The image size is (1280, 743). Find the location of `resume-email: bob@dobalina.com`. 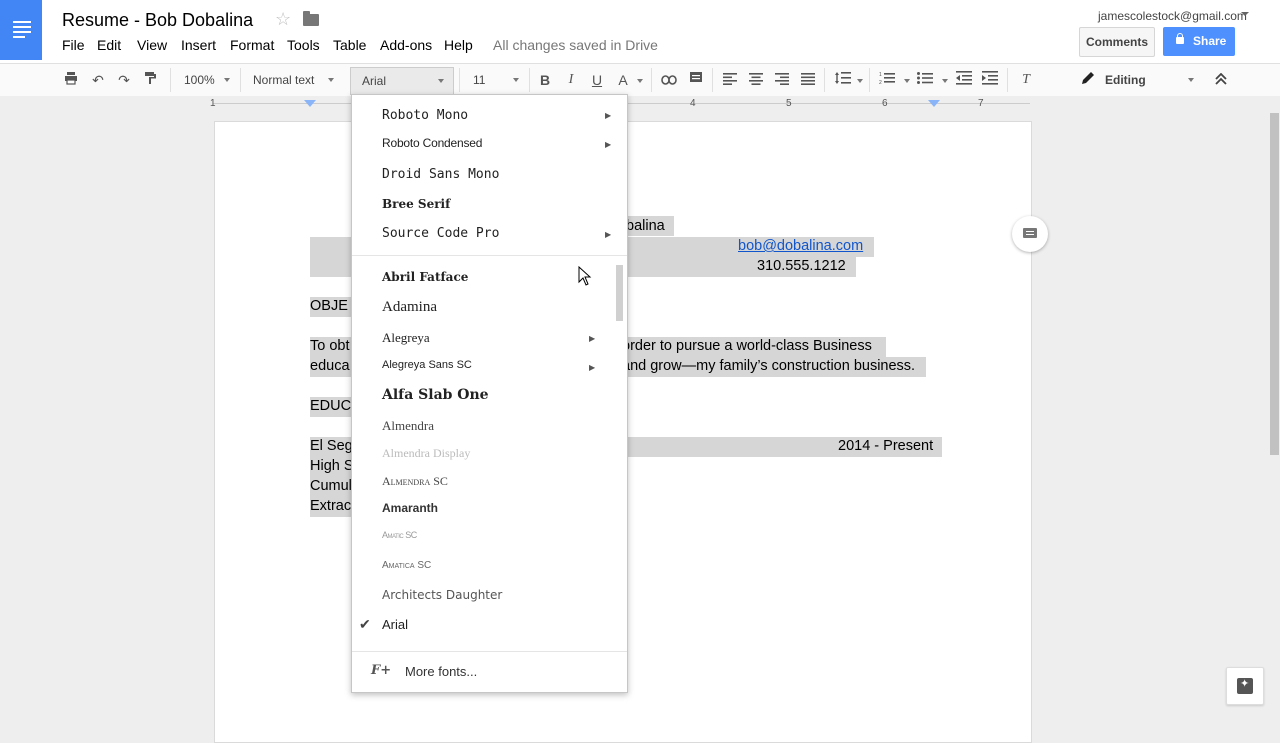

resume-email: bob@dobalina.com is located at coordinates (800, 246).